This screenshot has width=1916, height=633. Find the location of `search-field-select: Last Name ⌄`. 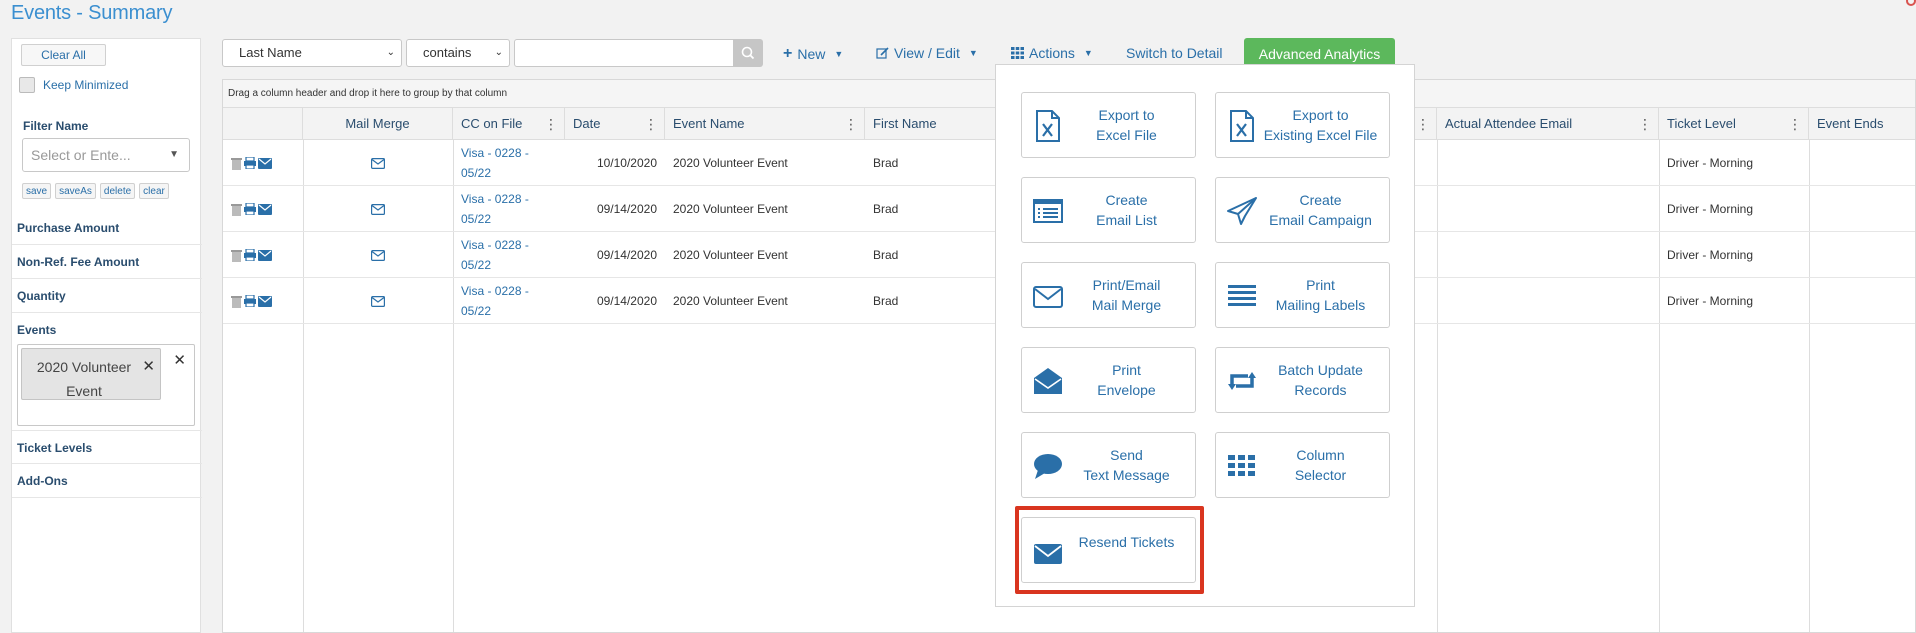

search-field-select: Last Name ⌄ is located at coordinates (312, 53).